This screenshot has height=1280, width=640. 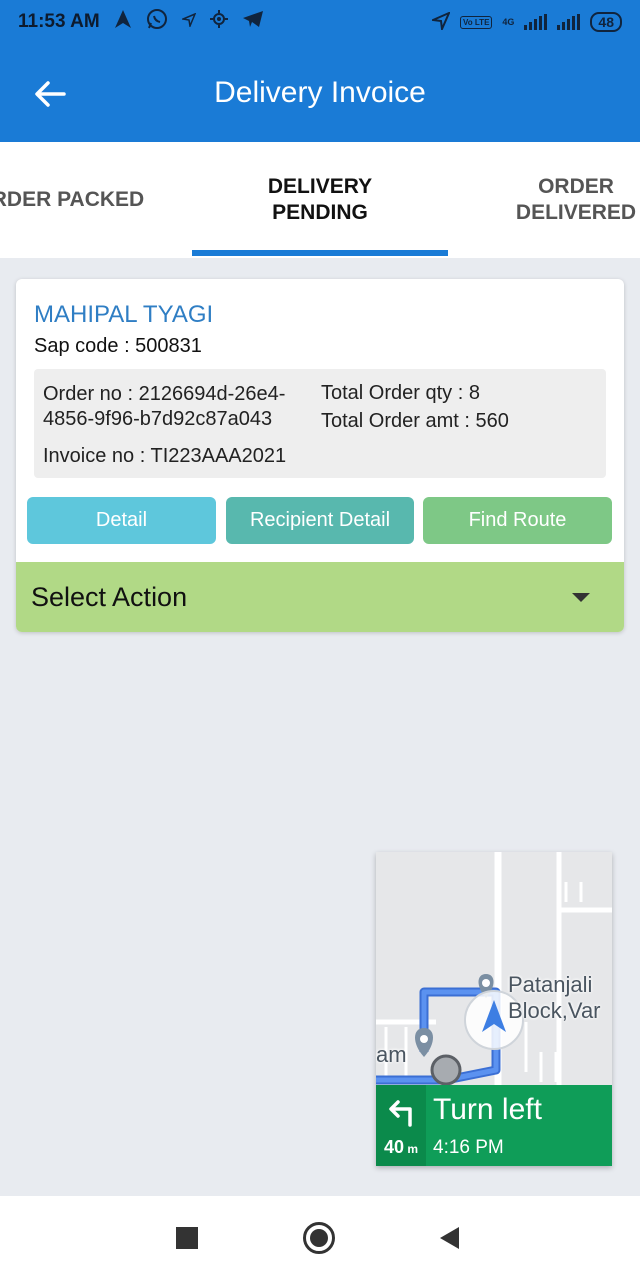 What do you see at coordinates (476, 22) in the screenshot?
I see `volte-icon: Vo LTE` at bounding box center [476, 22].